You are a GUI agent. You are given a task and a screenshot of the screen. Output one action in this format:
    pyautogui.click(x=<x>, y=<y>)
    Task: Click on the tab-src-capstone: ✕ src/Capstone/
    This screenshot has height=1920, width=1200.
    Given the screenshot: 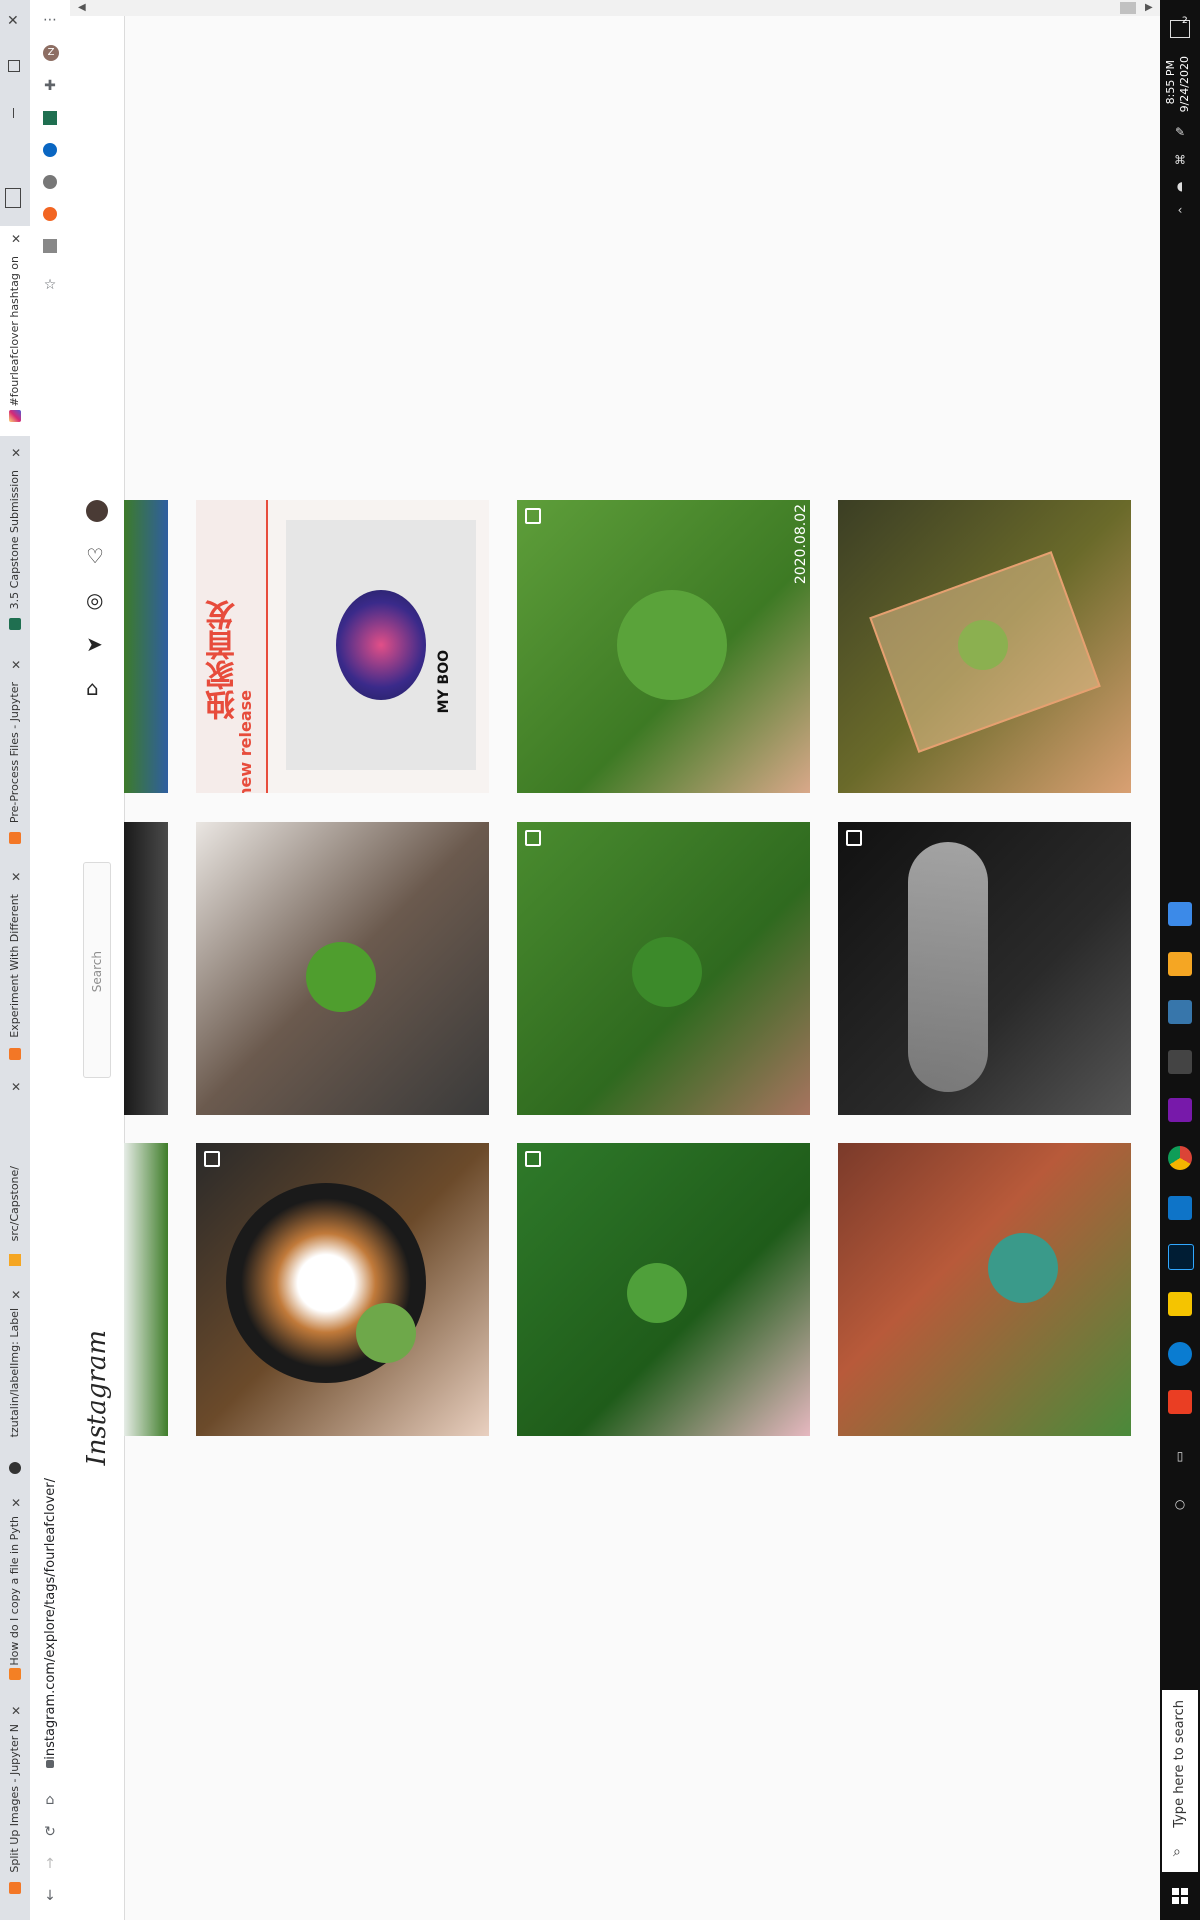 What is the action you would take?
    pyautogui.click(x=15, y=1181)
    